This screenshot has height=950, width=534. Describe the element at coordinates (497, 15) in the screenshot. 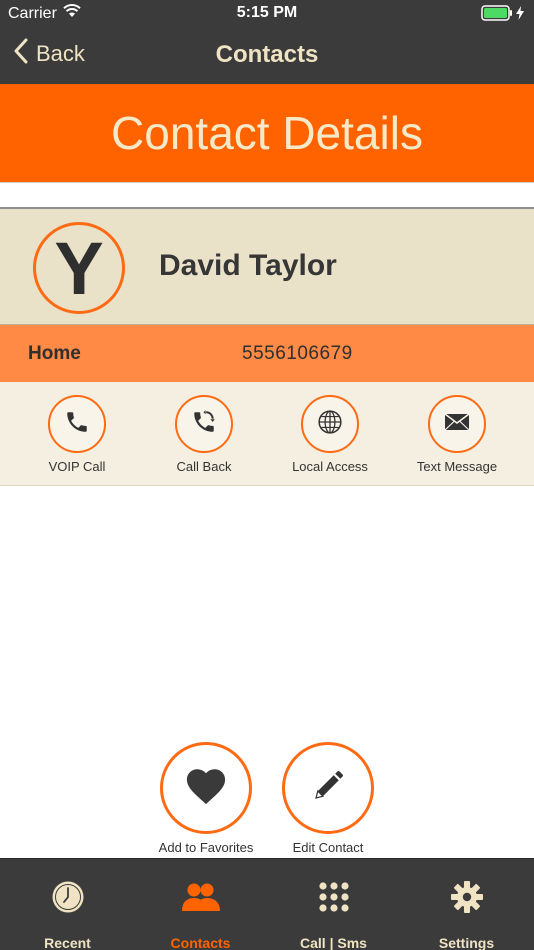

I see `battery-icon` at that location.